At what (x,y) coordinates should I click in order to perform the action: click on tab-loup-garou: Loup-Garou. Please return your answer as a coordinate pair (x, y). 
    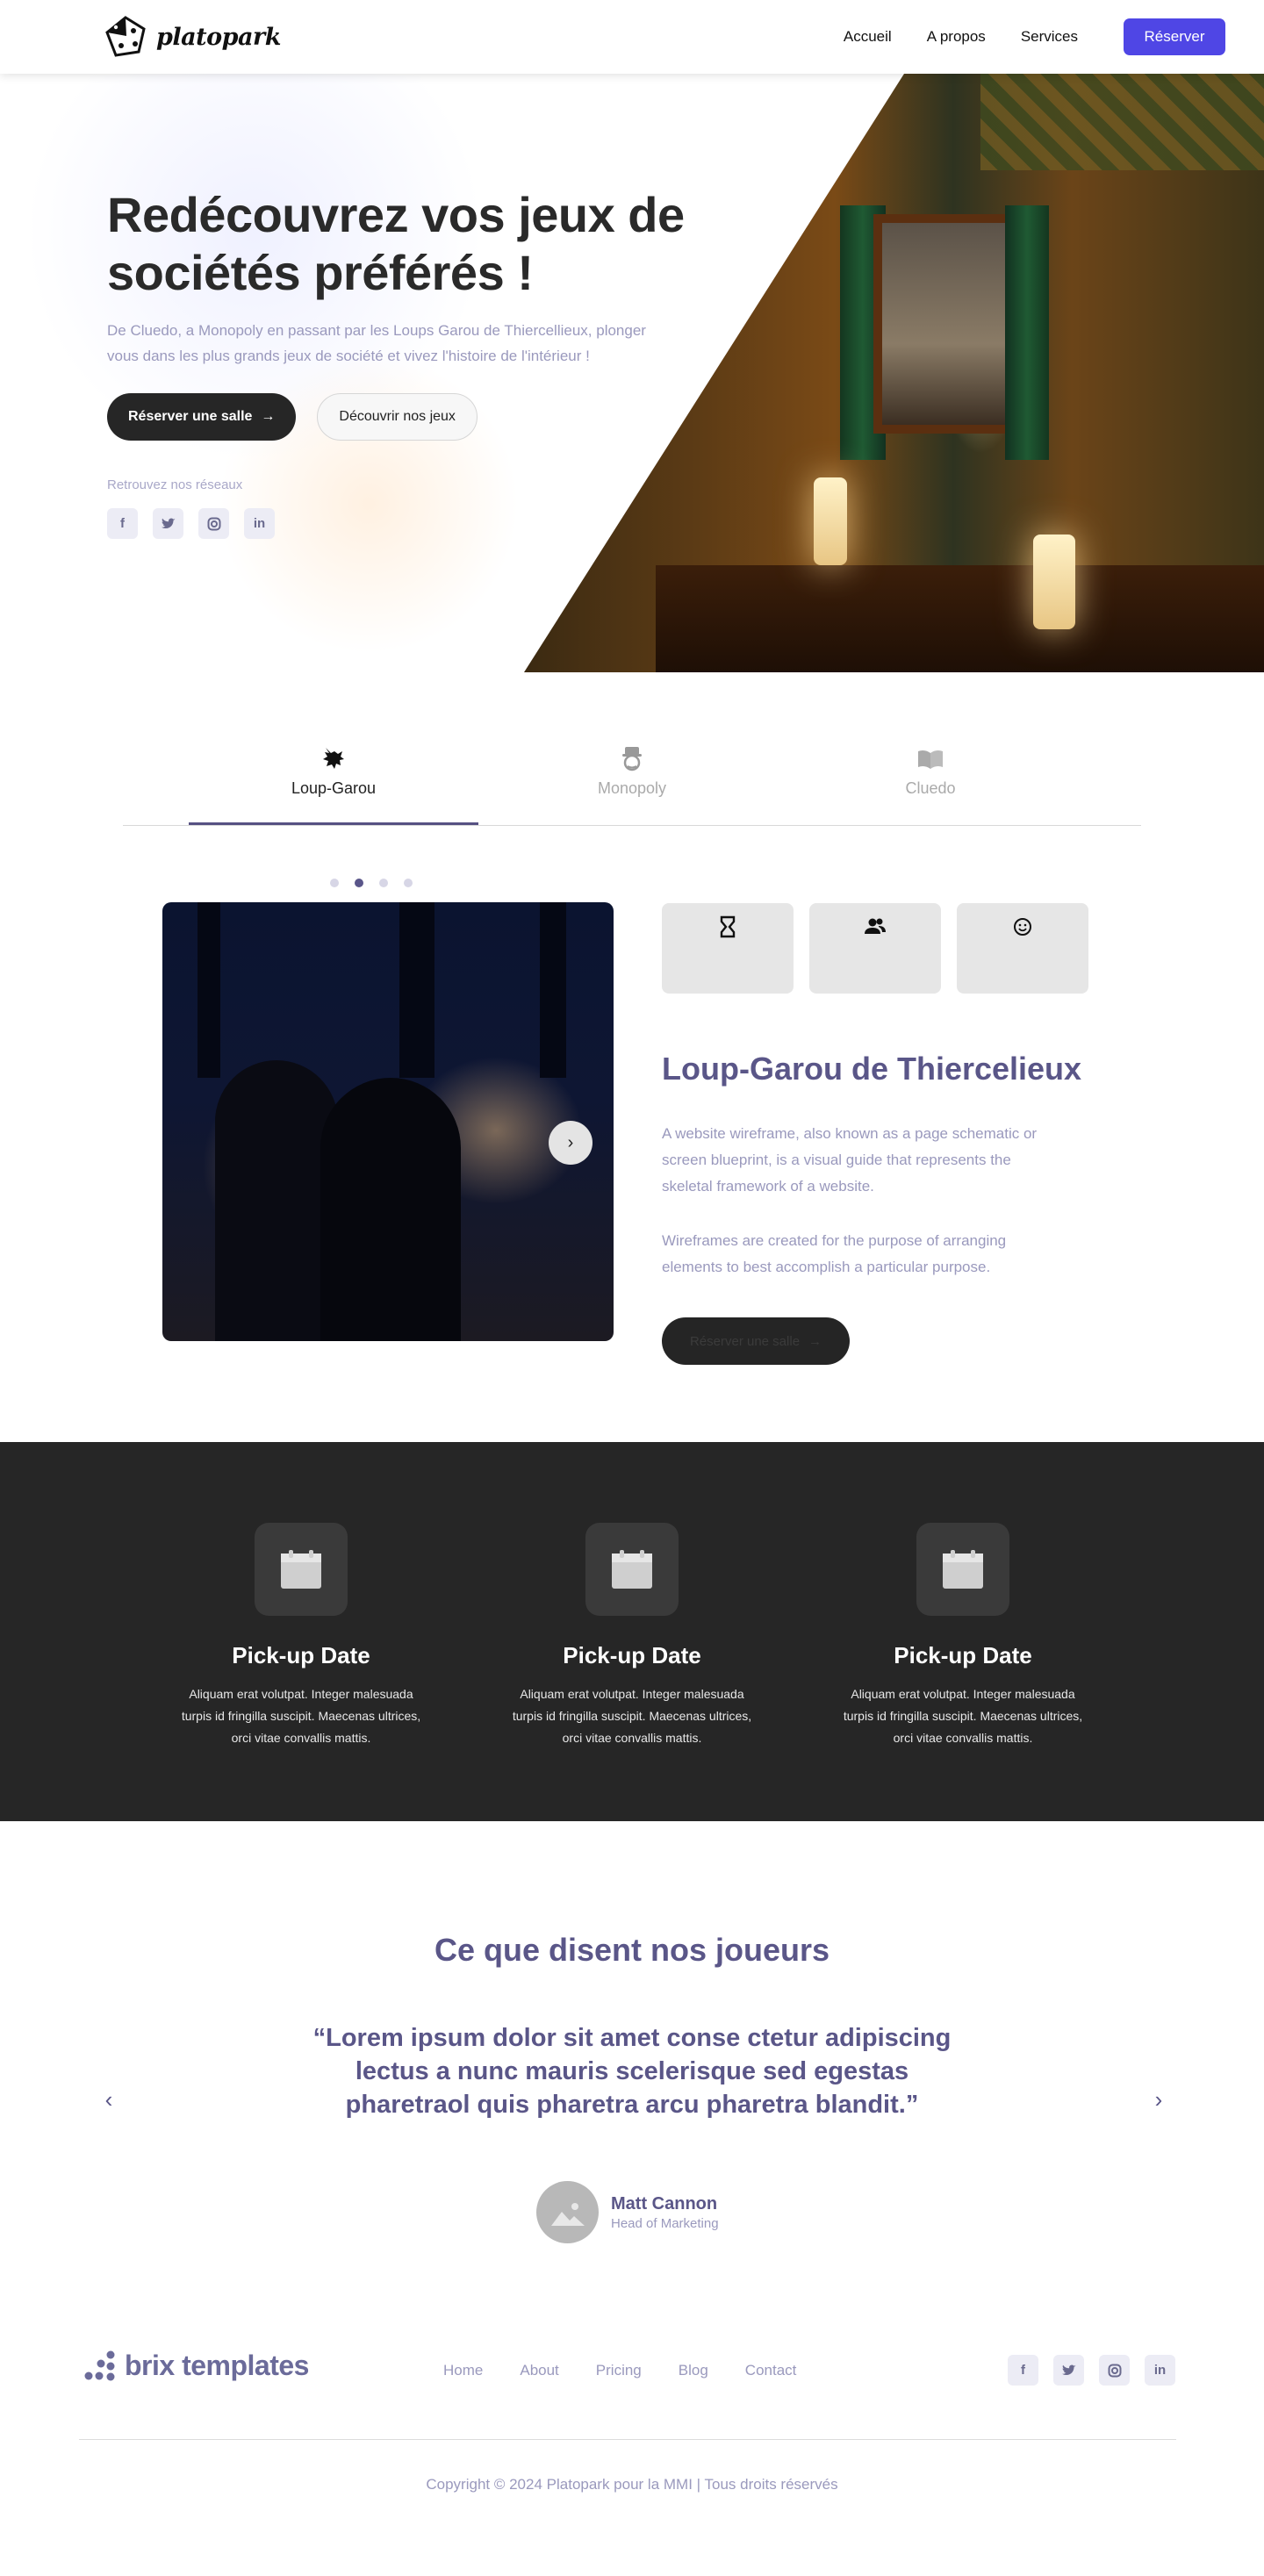
    Looking at the image, I should click on (333, 780).